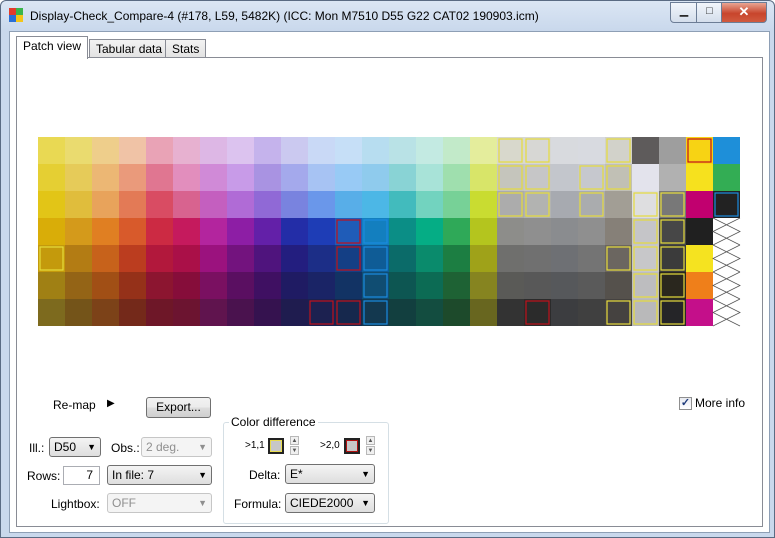 The width and height of the screenshot is (775, 538). I want to click on patch-r2-c3, so click(132, 204).